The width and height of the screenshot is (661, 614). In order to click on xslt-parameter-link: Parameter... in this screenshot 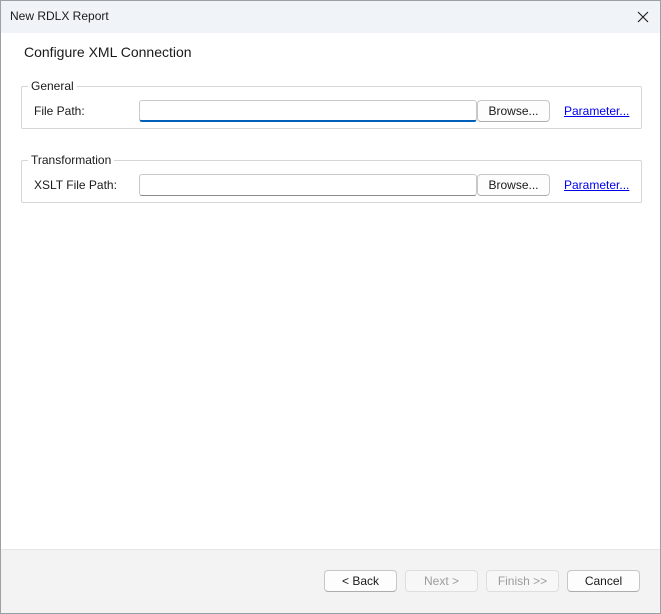, I will do `click(596, 185)`.